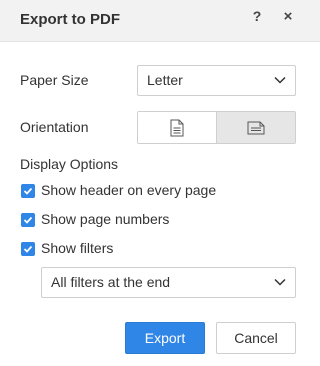 Image resolution: width=320 pixels, height=366 pixels. I want to click on paper-size-select: Letter, so click(216, 80).